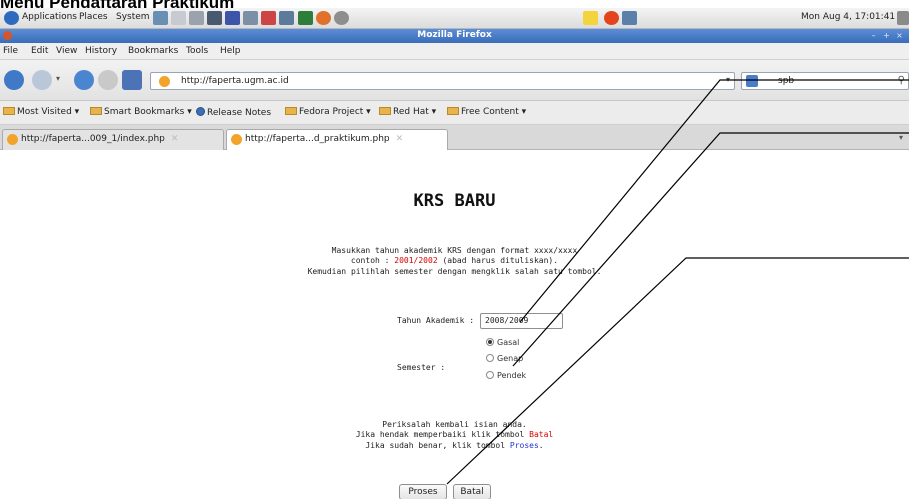  Describe the element at coordinates (11, 18) in the screenshot. I see `gnome-foot-icon` at that location.